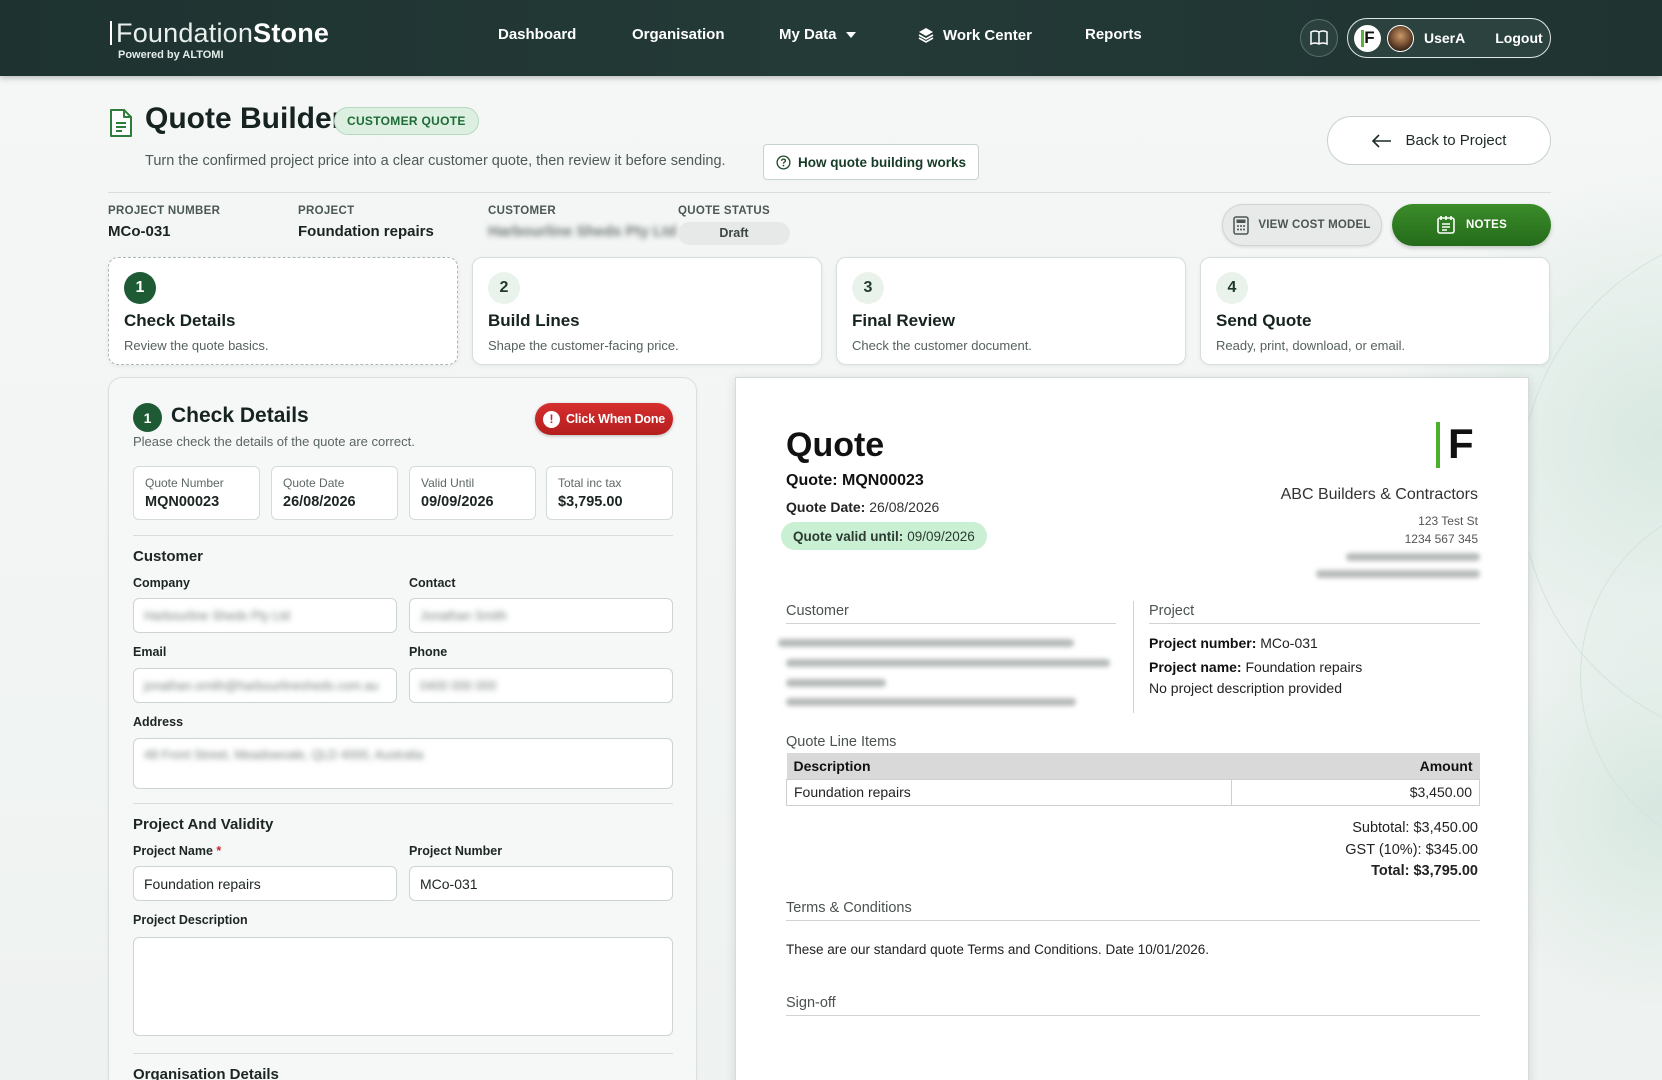  What do you see at coordinates (240, 415) in the screenshot?
I see `panel-title: Check Details` at bounding box center [240, 415].